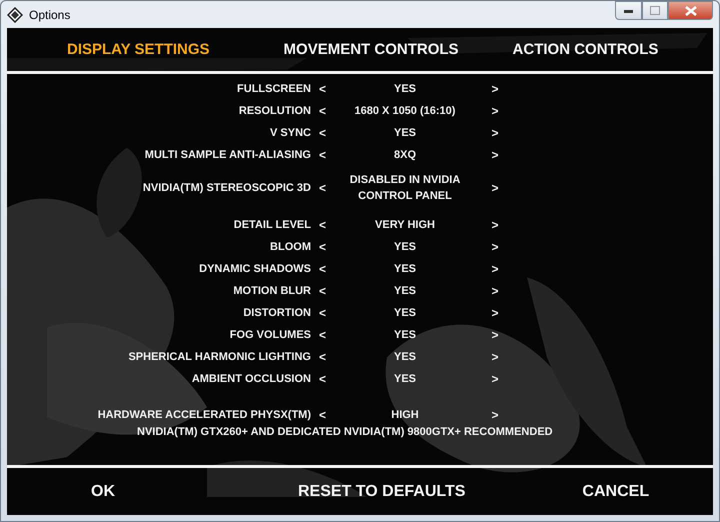 This screenshot has height=522, width=720. Describe the element at coordinates (405, 155) in the screenshot. I see `setting-value: 8XQ` at that location.